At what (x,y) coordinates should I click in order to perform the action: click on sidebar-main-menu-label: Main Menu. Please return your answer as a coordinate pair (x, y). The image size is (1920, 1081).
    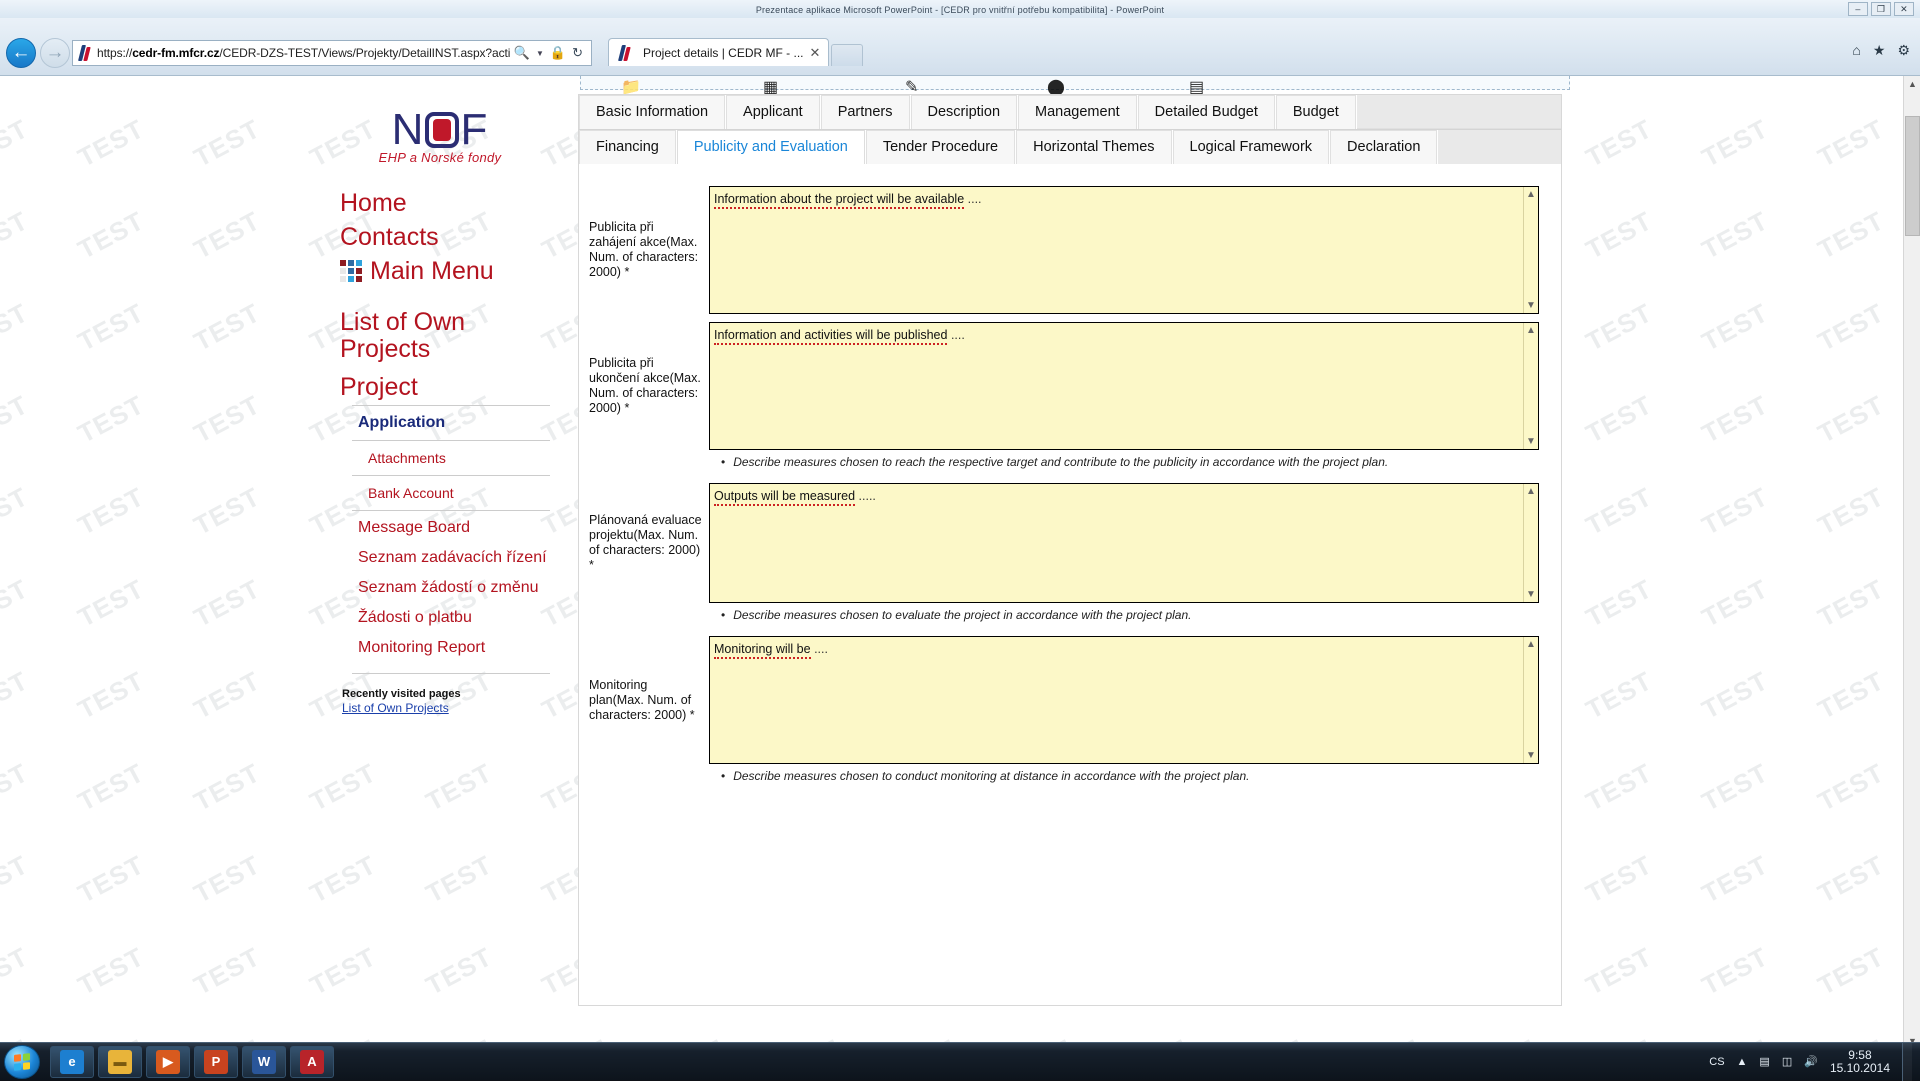
    Looking at the image, I should click on (432, 271).